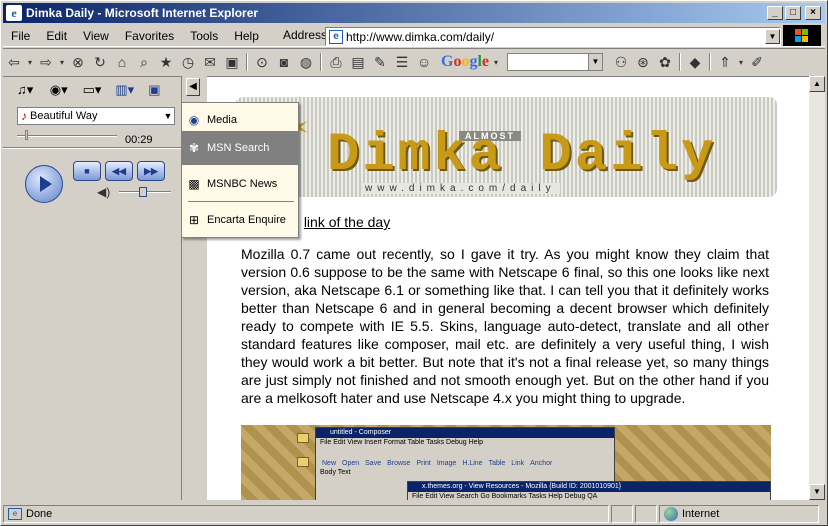  I want to click on play-icon, so click(46, 184).